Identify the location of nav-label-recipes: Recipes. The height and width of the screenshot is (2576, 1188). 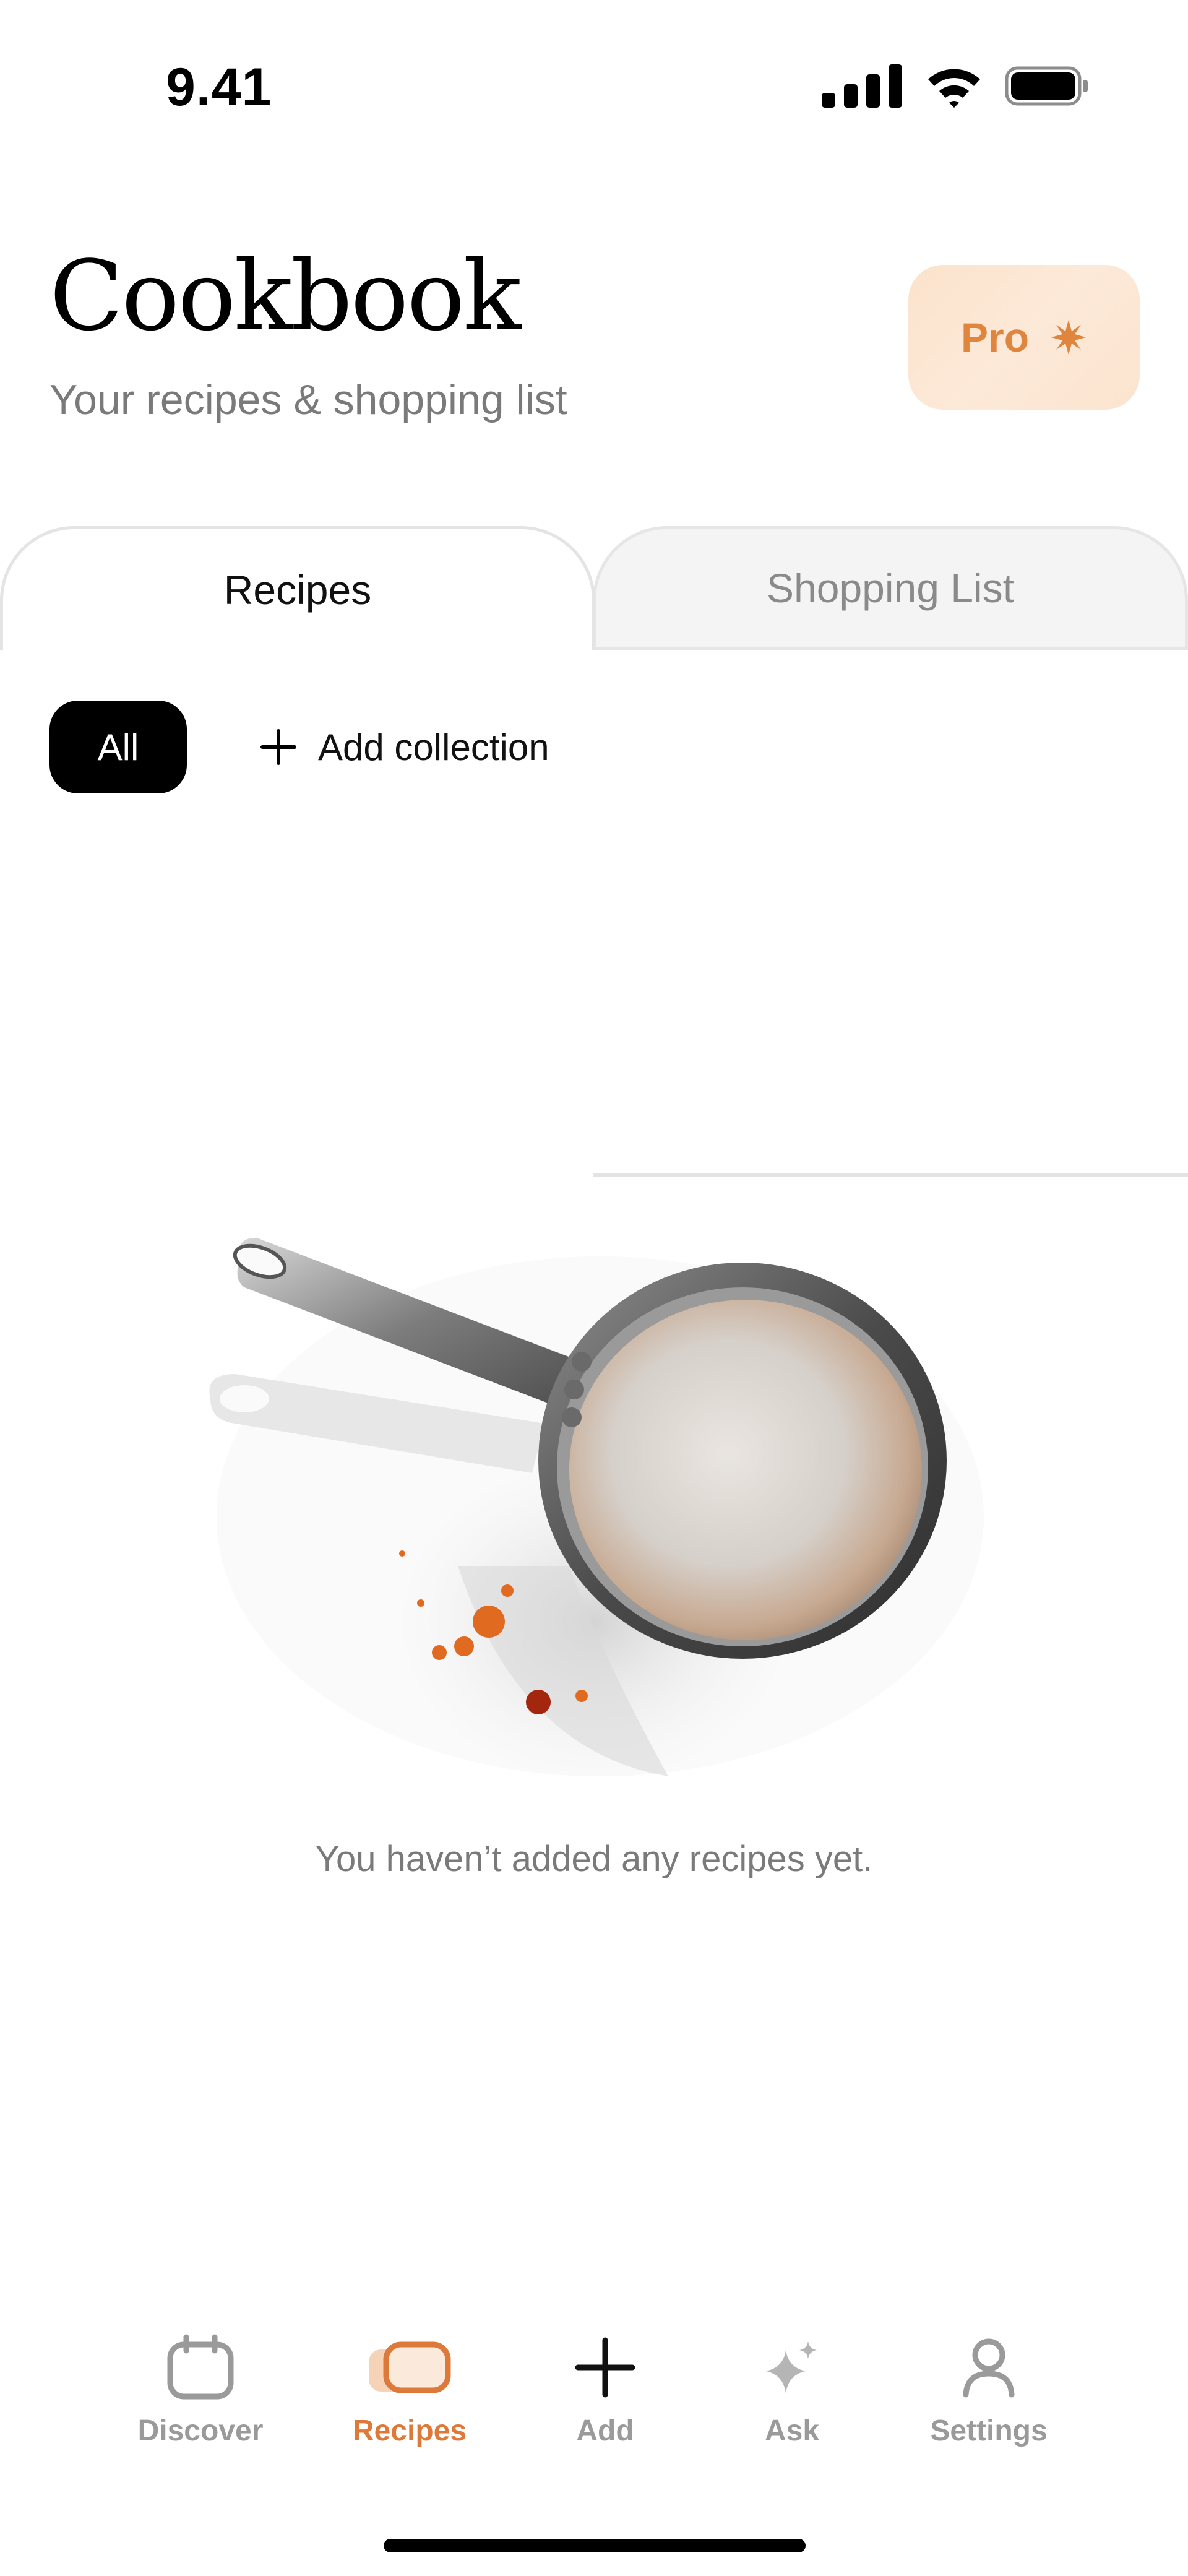
(409, 2430).